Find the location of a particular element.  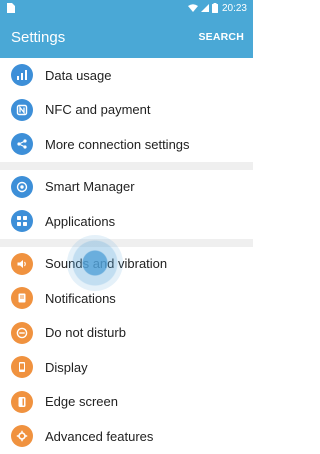

connections-icon is located at coordinates (22, 144).